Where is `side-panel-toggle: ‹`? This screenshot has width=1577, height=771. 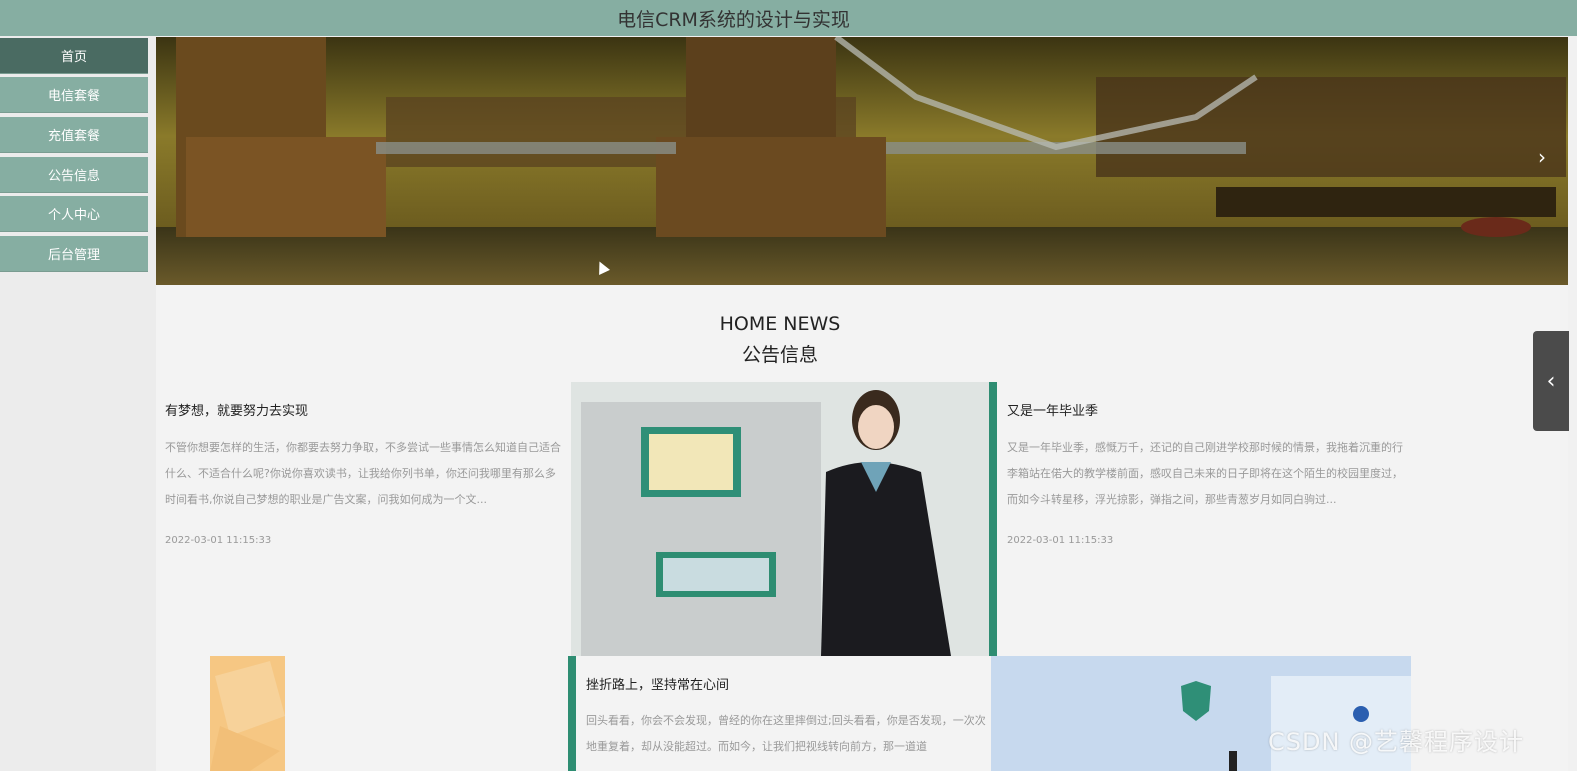 side-panel-toggle: ‹ is located at coordinates (1551, 381).